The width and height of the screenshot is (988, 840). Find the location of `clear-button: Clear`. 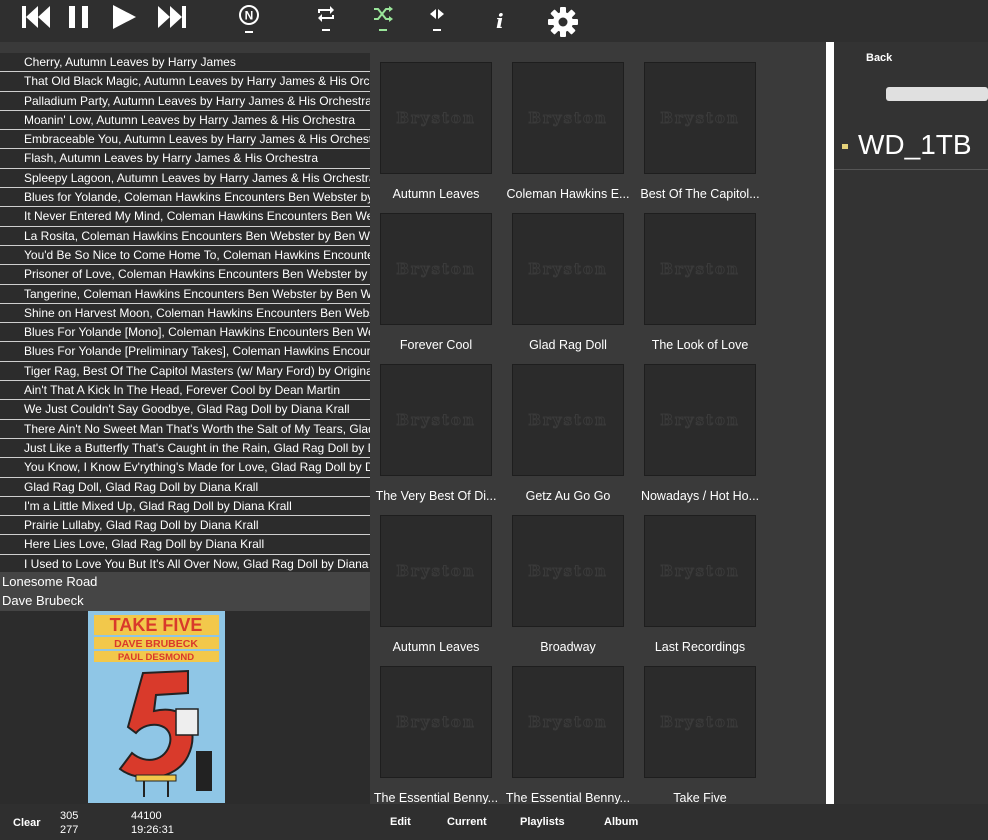

clear-button: Clear is located at coordinates (27, 823).